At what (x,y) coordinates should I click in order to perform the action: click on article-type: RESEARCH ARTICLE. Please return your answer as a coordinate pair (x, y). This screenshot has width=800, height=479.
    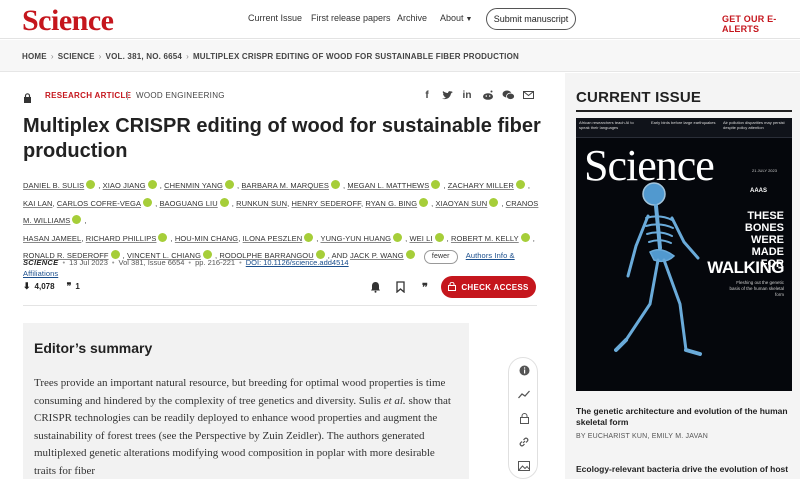
    Looking at the image, I should click on (88, 95).